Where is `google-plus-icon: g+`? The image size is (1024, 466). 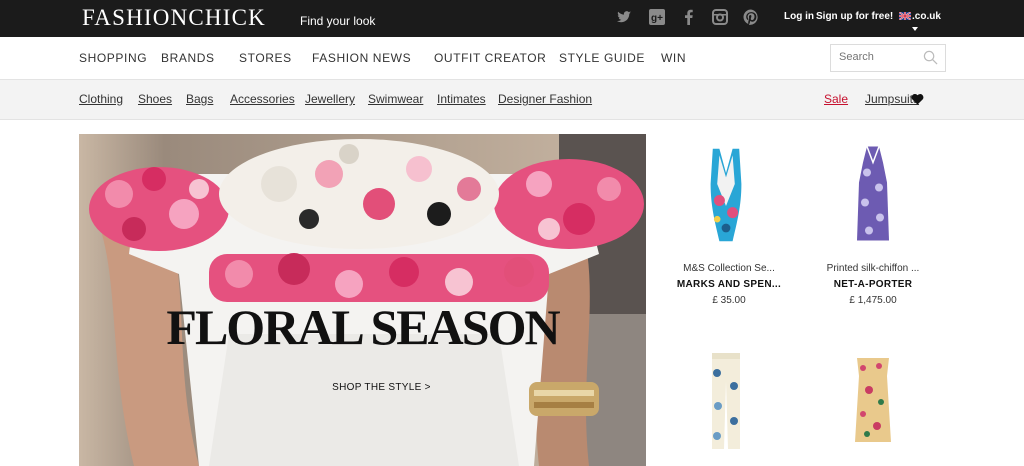
google-plus-icon: g+ is located at coordinates (657, 17).